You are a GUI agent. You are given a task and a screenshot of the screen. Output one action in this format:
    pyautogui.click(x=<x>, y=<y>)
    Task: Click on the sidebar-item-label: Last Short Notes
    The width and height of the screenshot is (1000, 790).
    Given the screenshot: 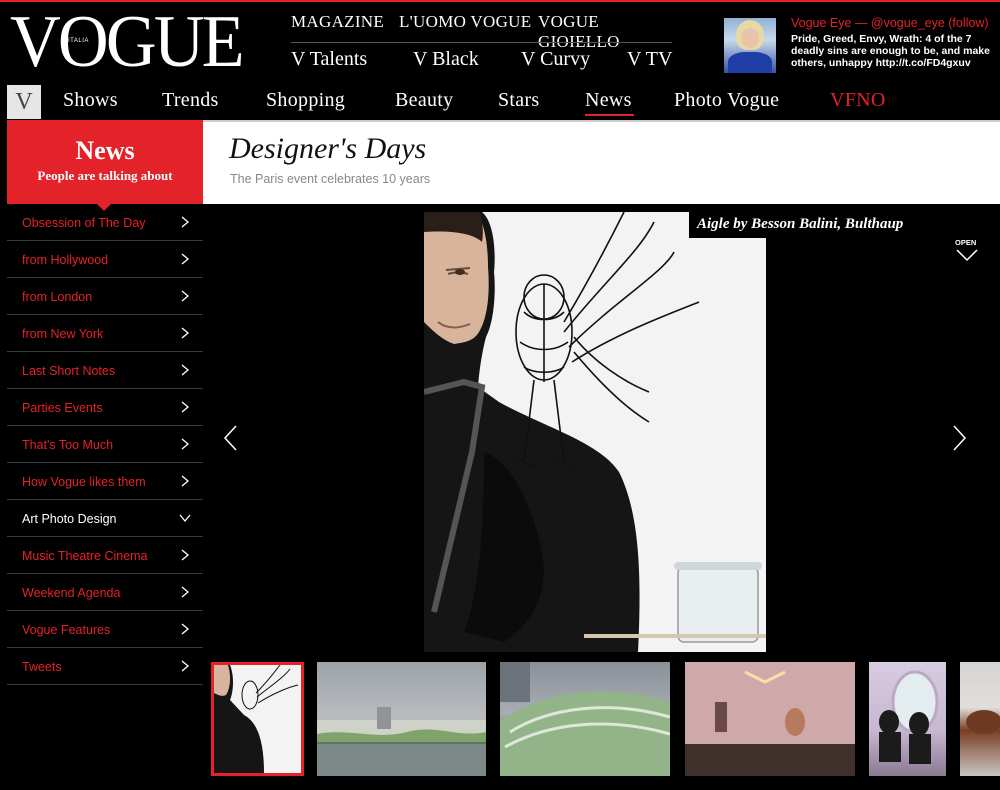 What is the action you would take?
    pyautogui.click(x=69, y=371)
    